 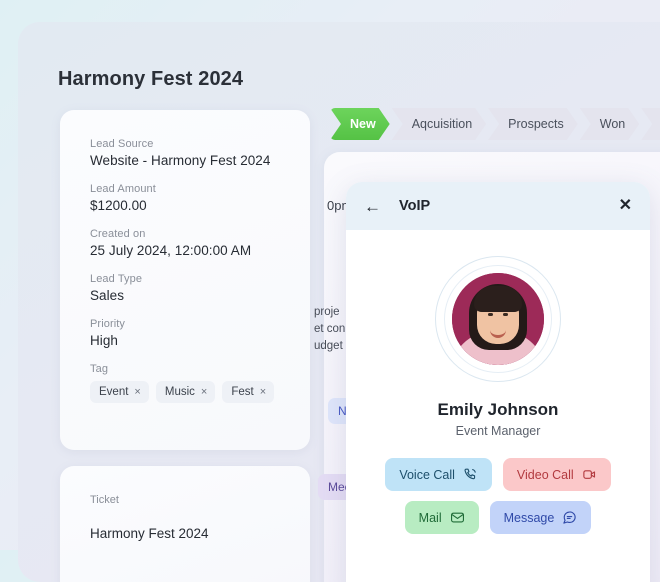 What do you see at coordinates (118, 234) in the screenshot?
I see `field-label: Created on` at bounding box center [118, 234].